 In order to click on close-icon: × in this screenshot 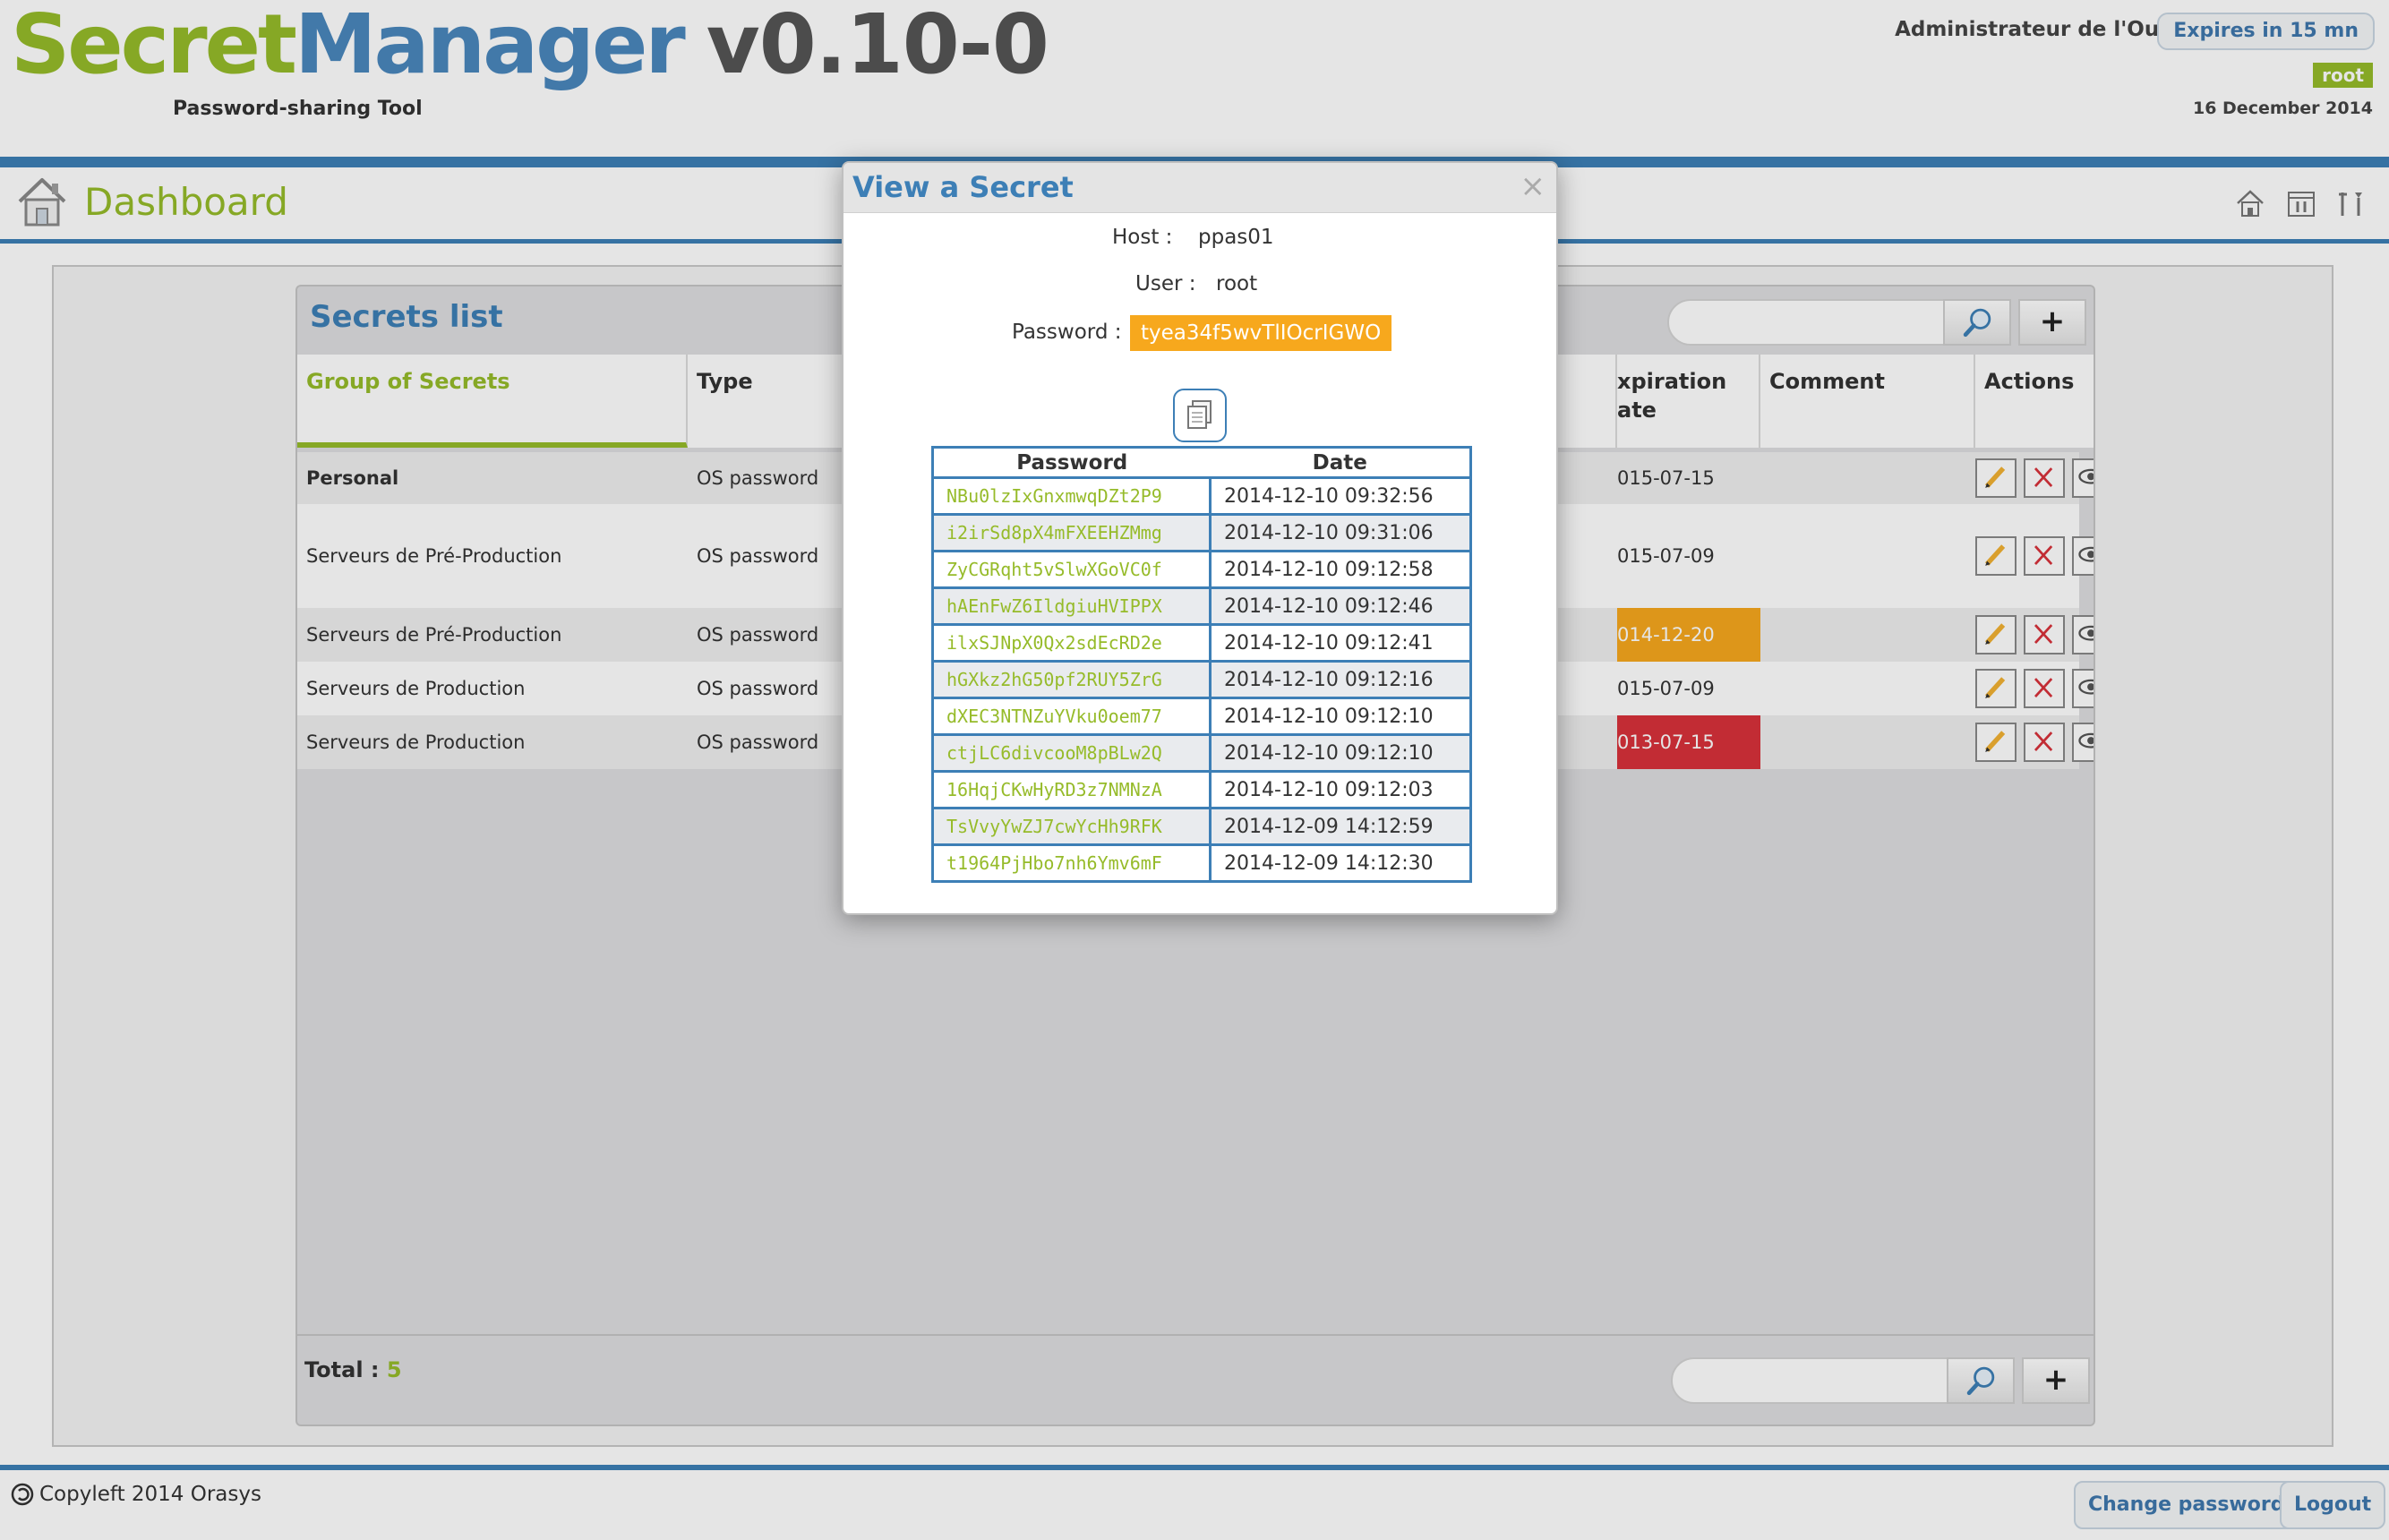, I will do `click(1533, 186)`.